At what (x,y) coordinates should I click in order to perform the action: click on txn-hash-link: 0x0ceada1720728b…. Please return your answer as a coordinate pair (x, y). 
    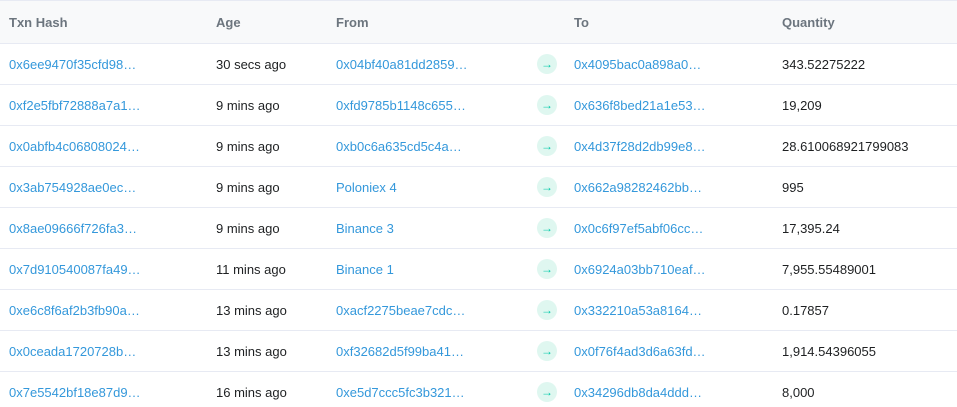
    Looking at the image, I should click on (72, 351).